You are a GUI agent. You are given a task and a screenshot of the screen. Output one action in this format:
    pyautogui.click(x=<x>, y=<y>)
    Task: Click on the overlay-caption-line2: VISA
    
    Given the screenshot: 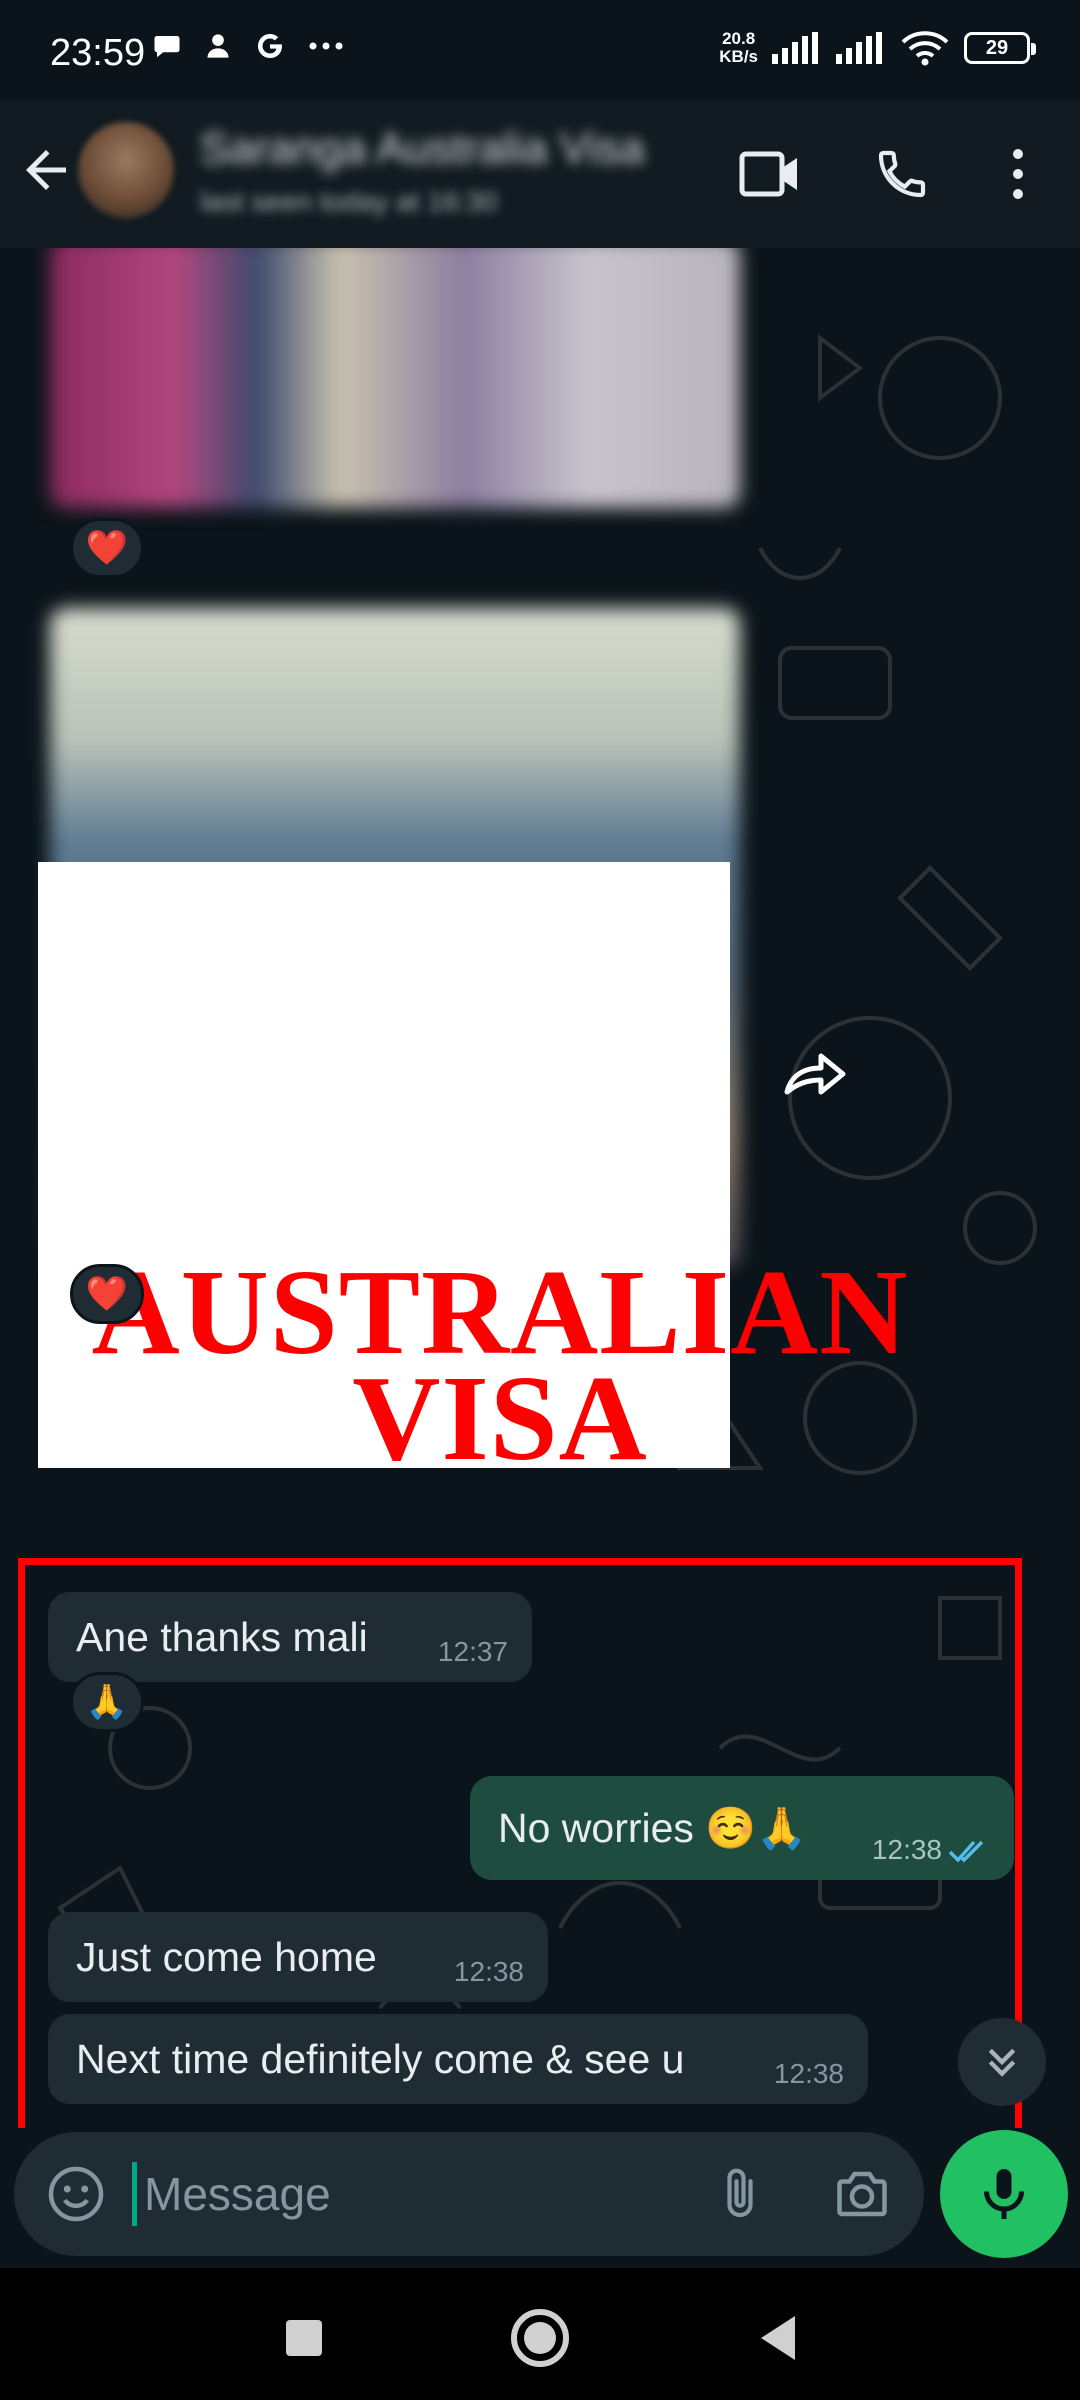 What is the action you would take?
    pyautogui.click(x=500, y=1418)
    